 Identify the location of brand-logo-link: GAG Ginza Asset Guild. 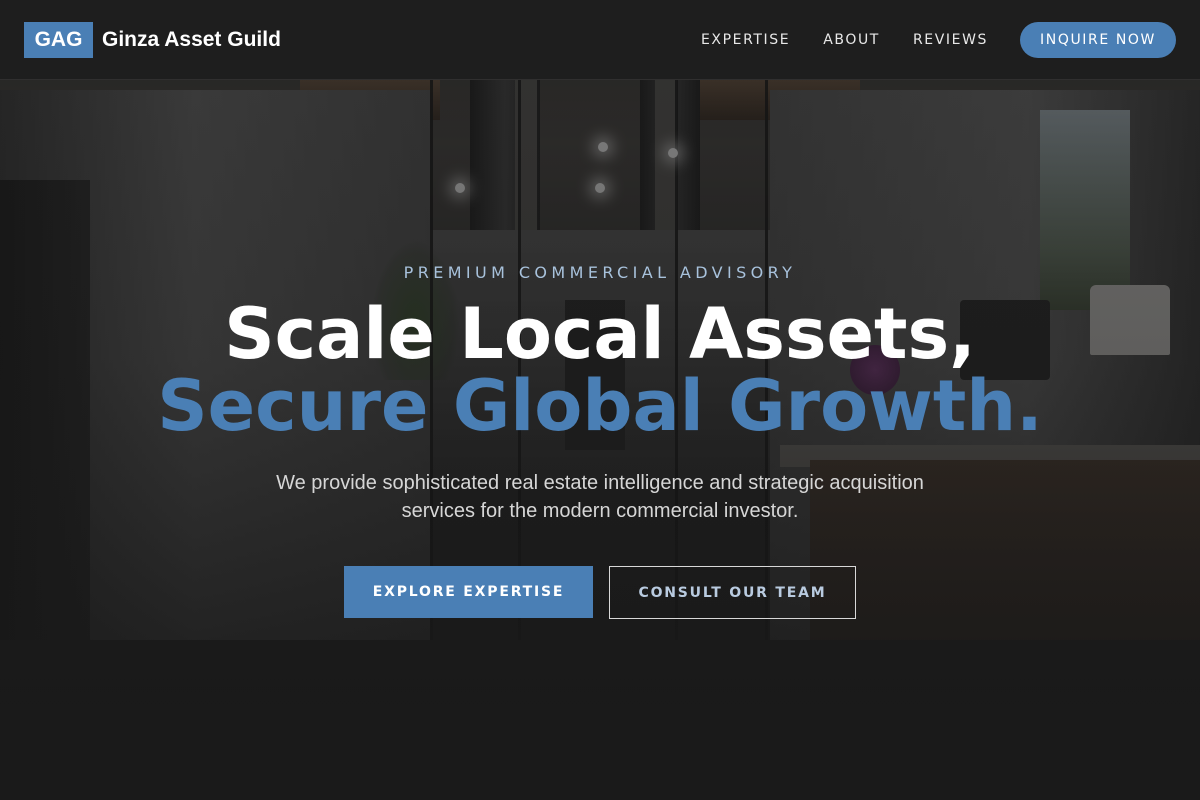
(152, 39).